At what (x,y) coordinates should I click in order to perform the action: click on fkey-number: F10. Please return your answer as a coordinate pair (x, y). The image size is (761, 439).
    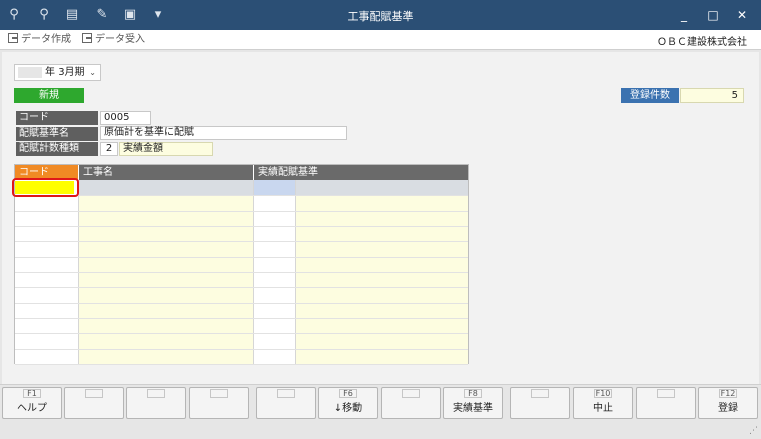
    Looking at the image, I should click on (603, 394).